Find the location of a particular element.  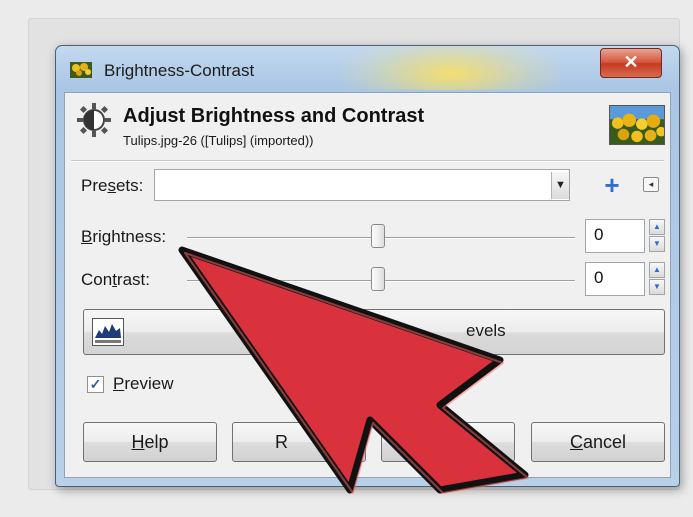

preview-checkbox: ✓ is located at coordinates (95, 384).